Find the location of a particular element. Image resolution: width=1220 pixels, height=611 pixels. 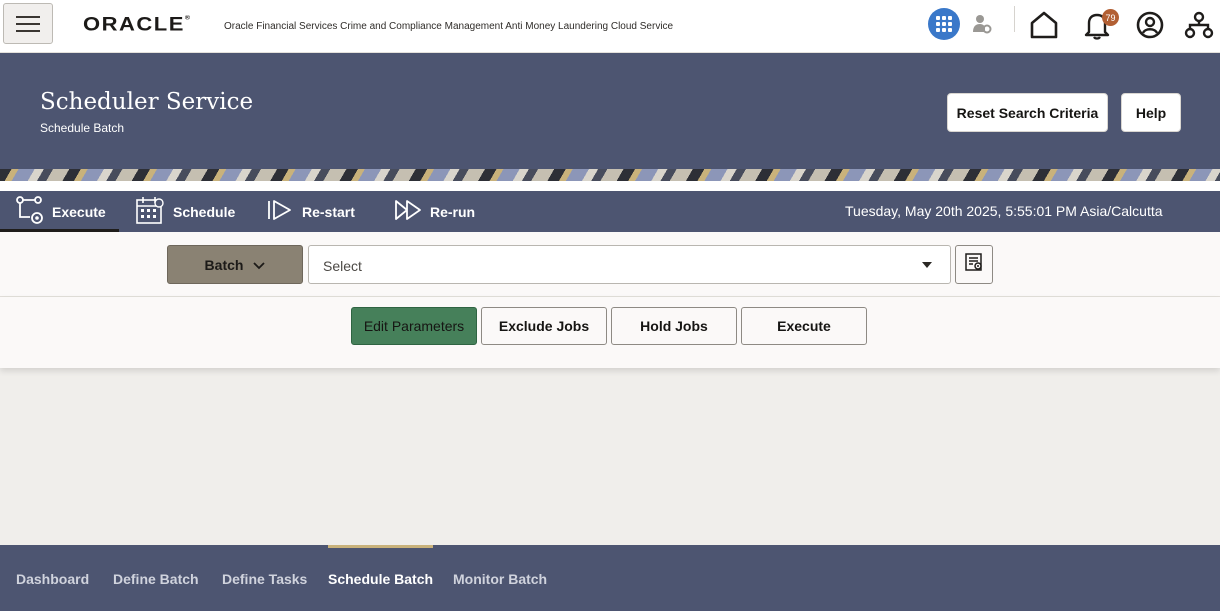

notification-badge: 79 is located at coordinates (1110, 17).